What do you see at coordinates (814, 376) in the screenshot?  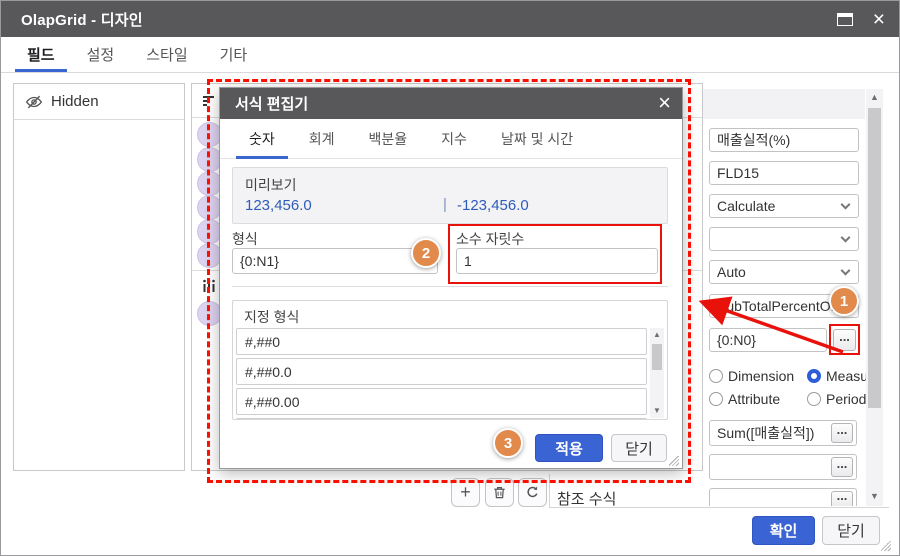 I see `radio-measure` at bounding box center [814, 376].